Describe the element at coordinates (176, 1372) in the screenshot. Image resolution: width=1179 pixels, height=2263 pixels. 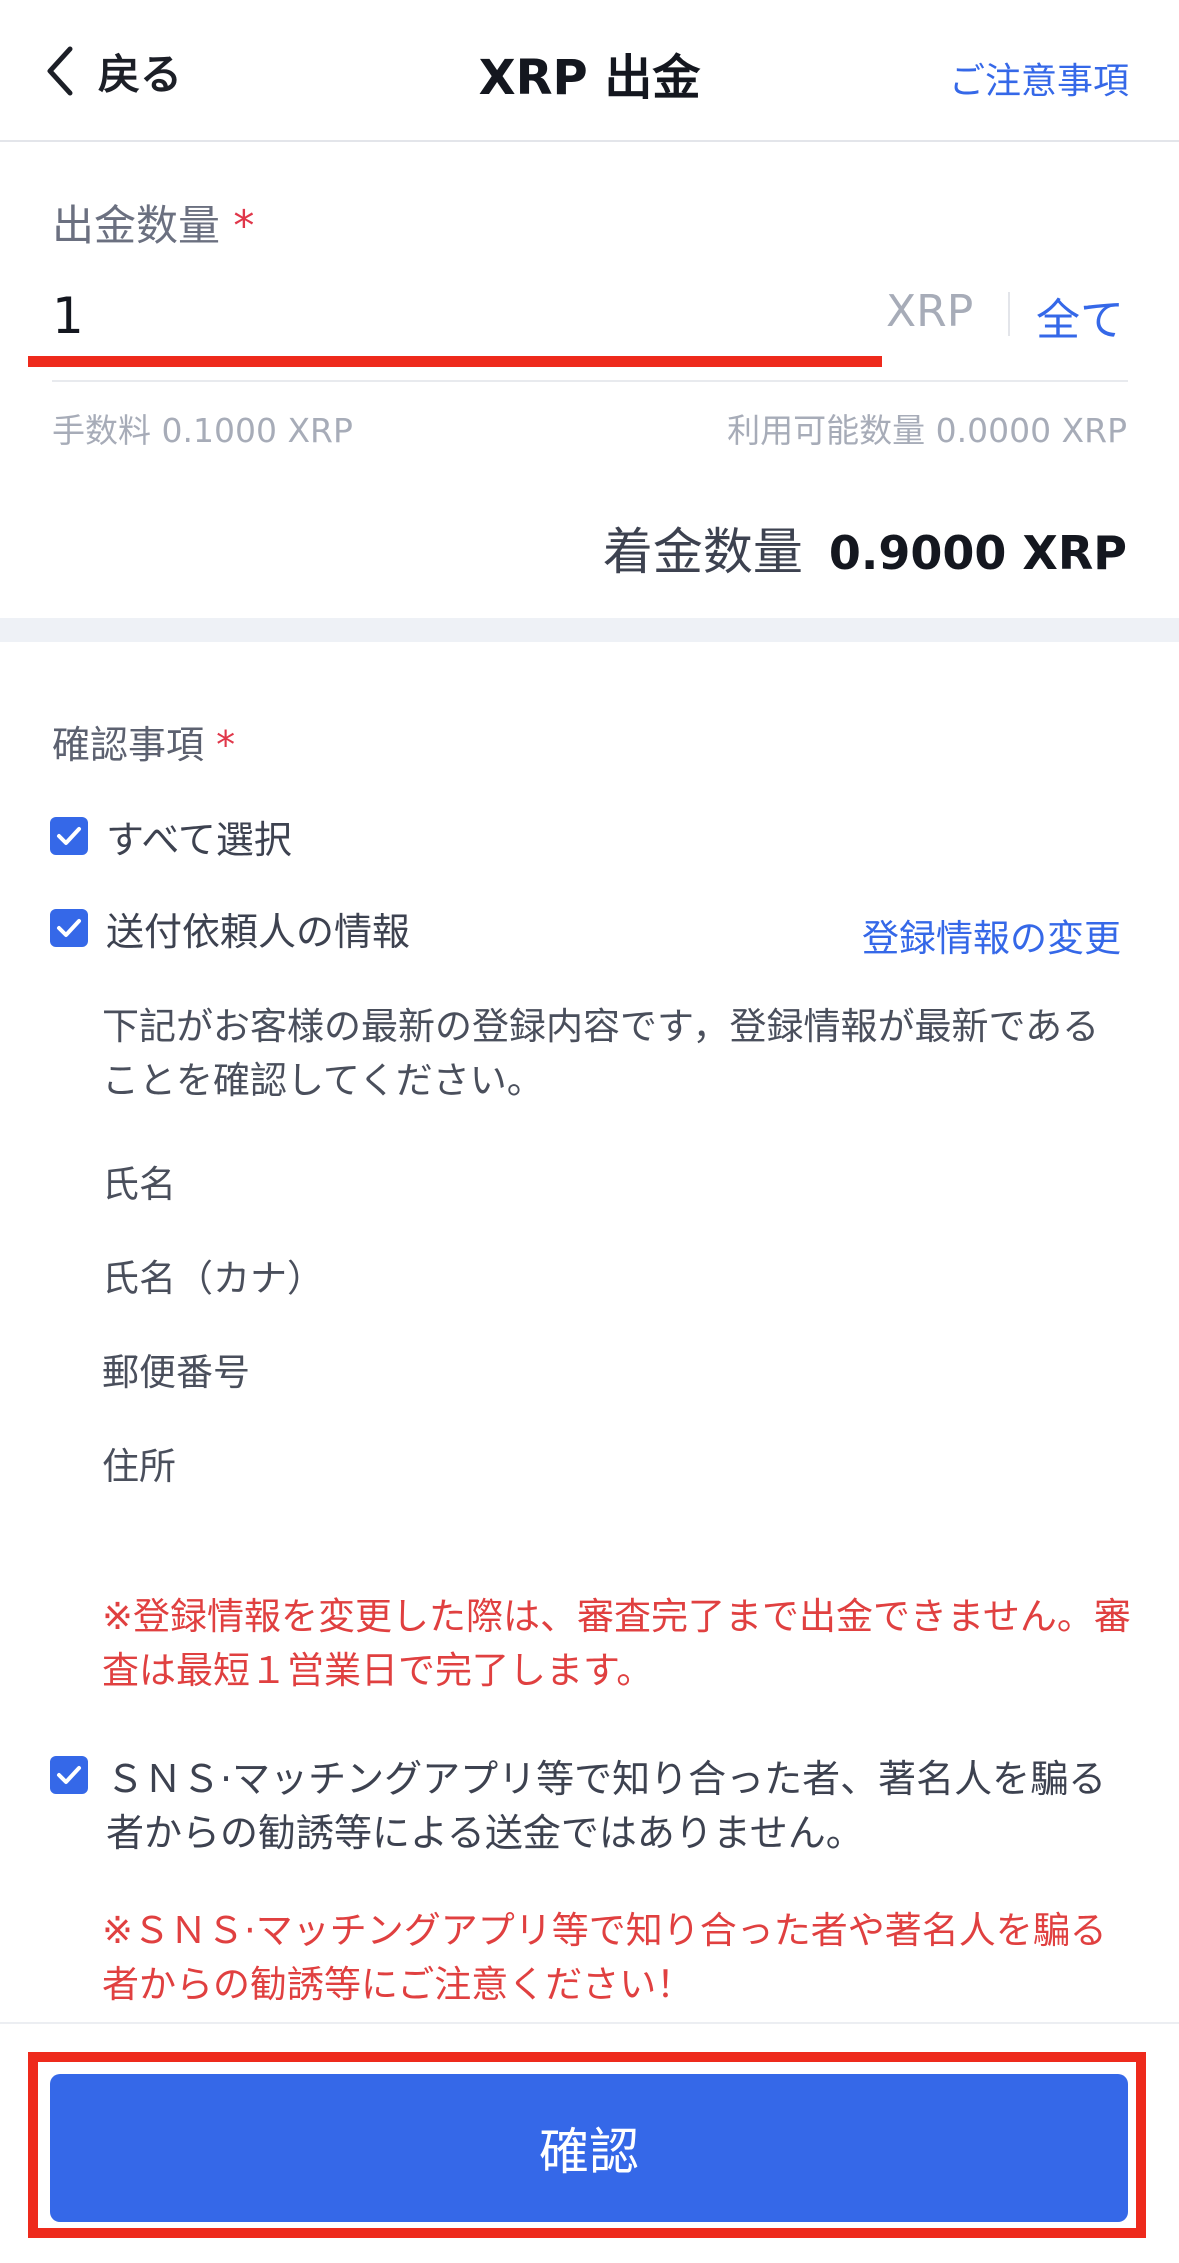
I see `field-postal-code: 郵便番号` at that location.